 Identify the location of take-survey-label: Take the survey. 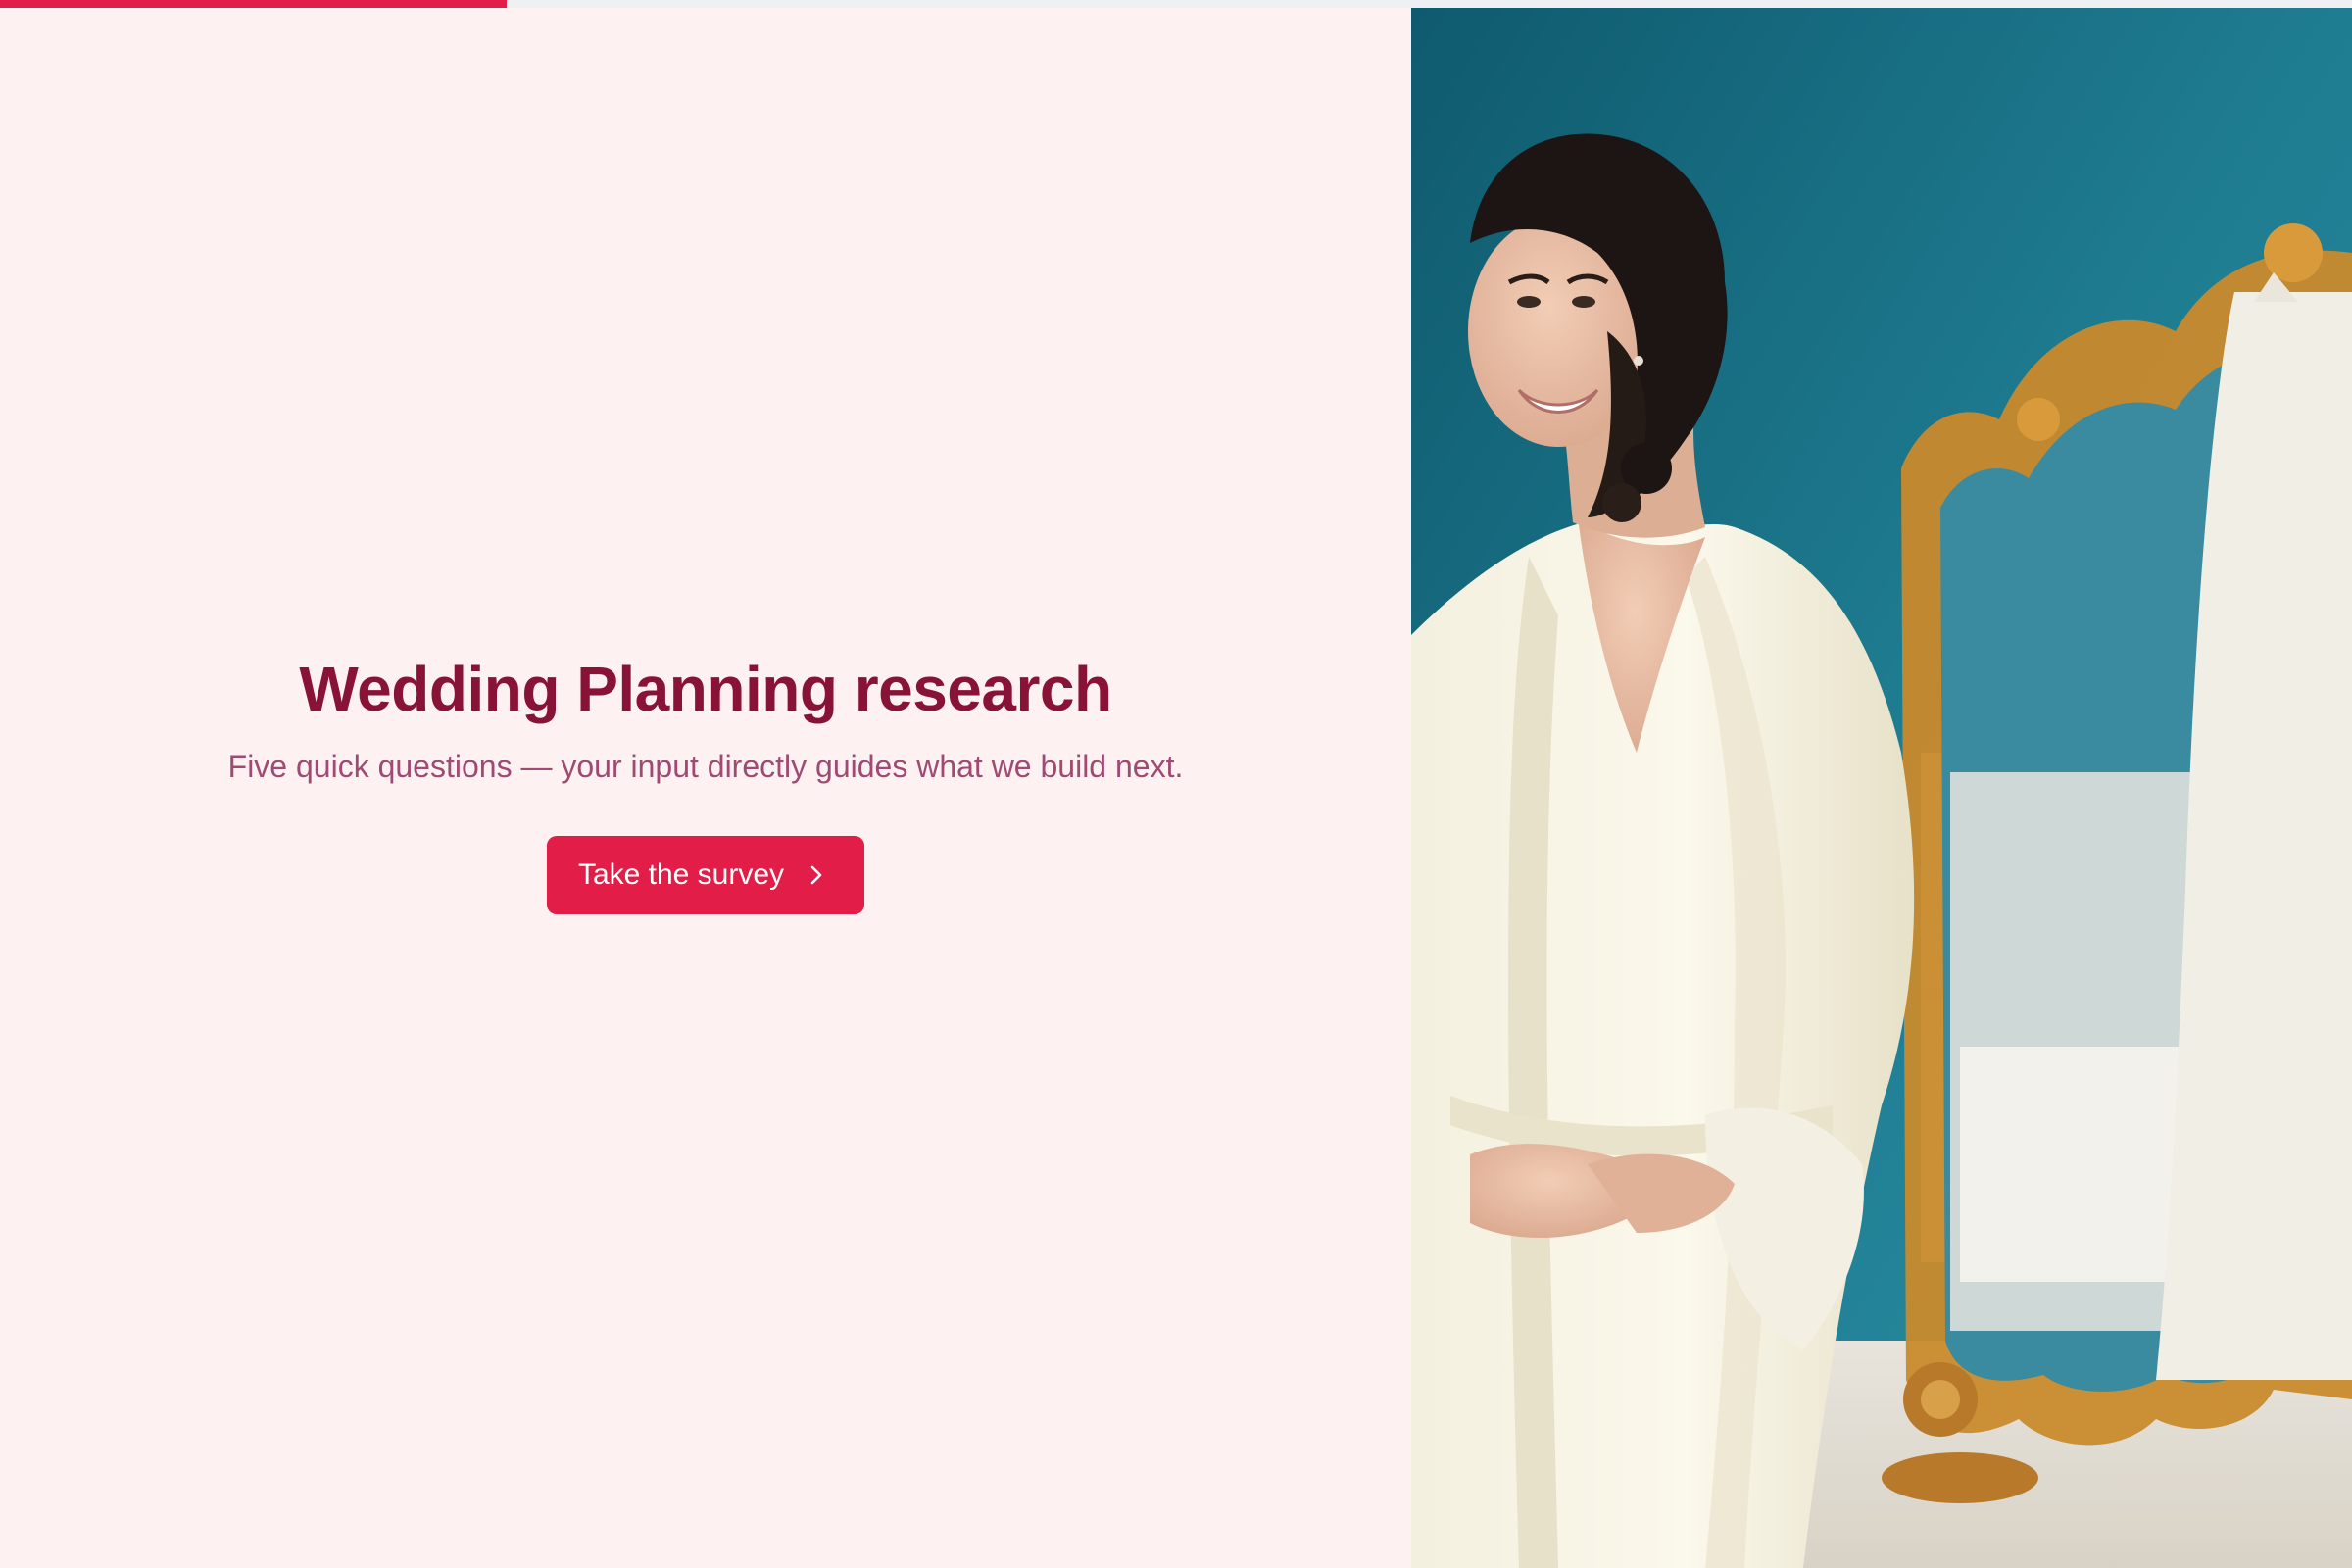
(681, 874).